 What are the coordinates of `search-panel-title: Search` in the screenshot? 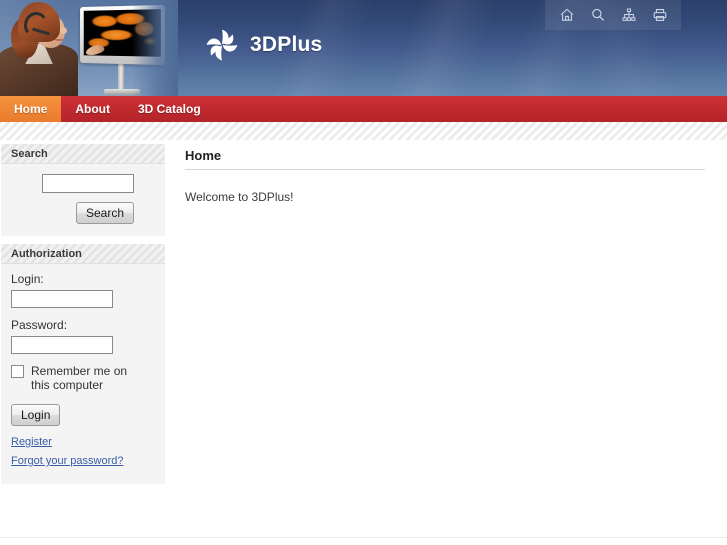 It's located at (29, 153).